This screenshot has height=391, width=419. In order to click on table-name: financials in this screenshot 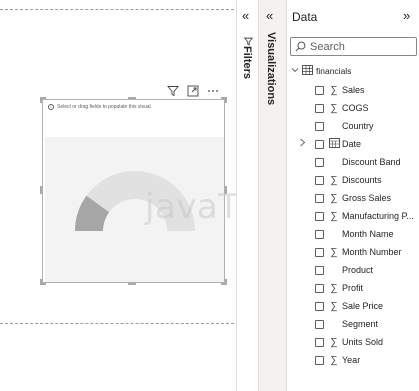, I will do `click(334, 71)`.